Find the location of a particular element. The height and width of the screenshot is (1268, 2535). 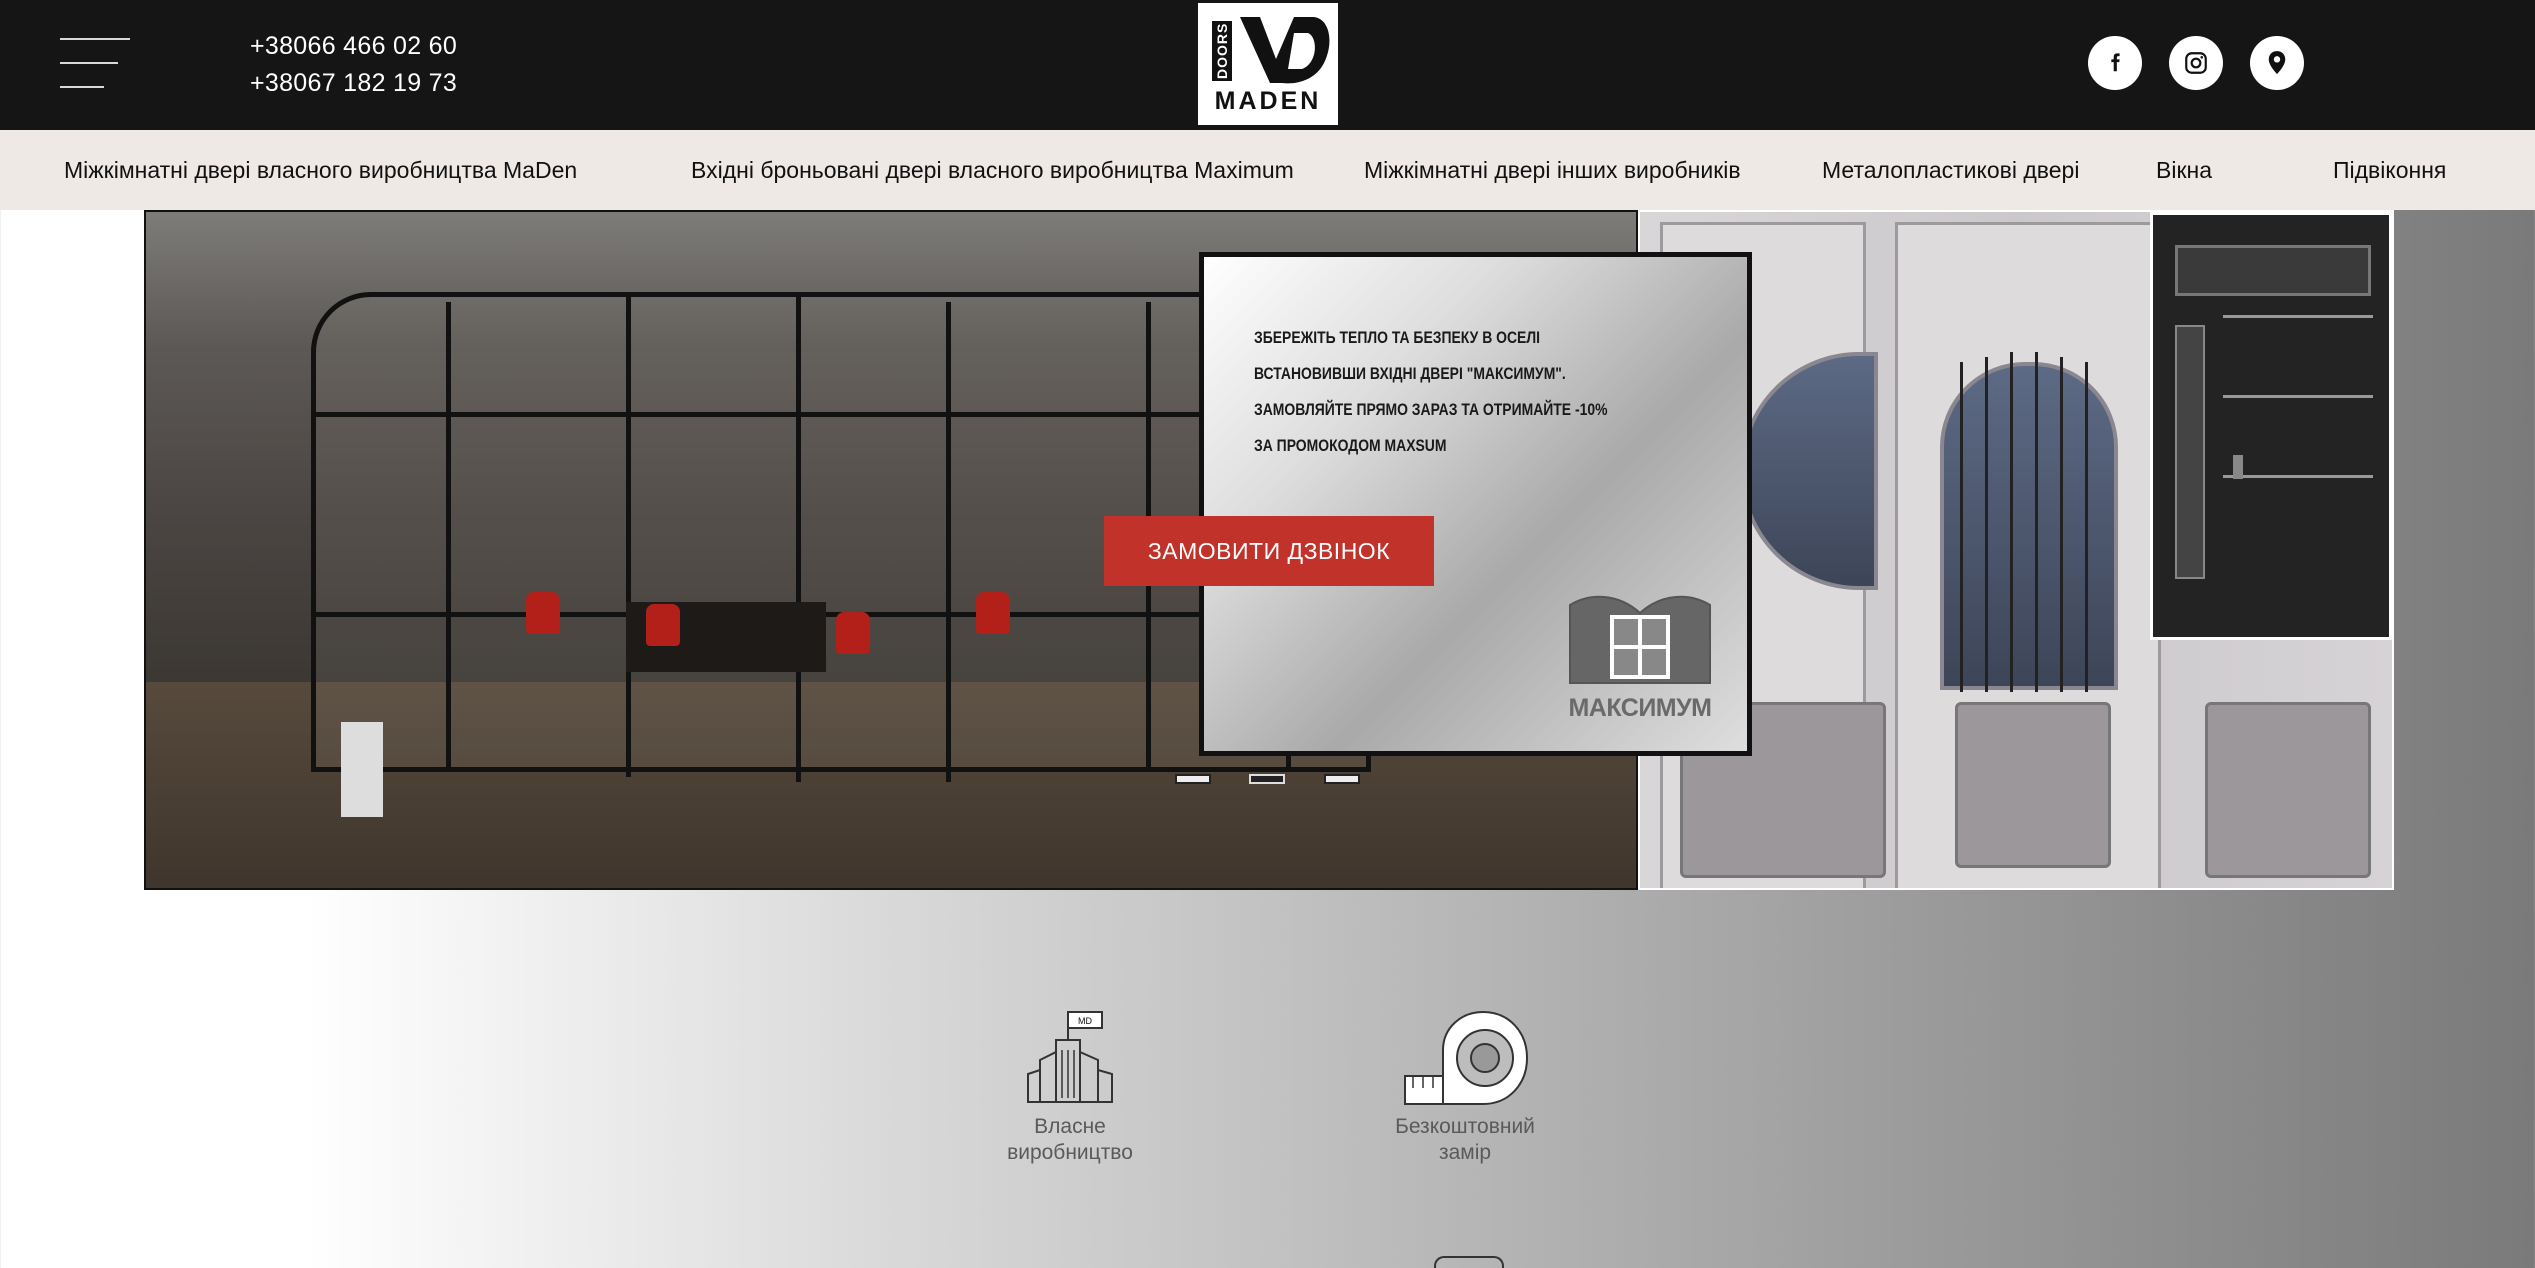

nav-item-window-sills: Підвіконня is located at coordinates (2389, 170).